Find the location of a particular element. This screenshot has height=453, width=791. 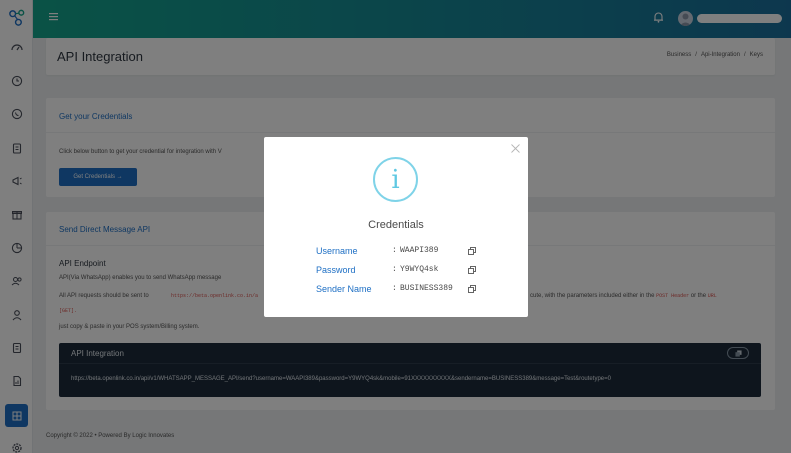

close-icon is located at coordinates (515, 148).